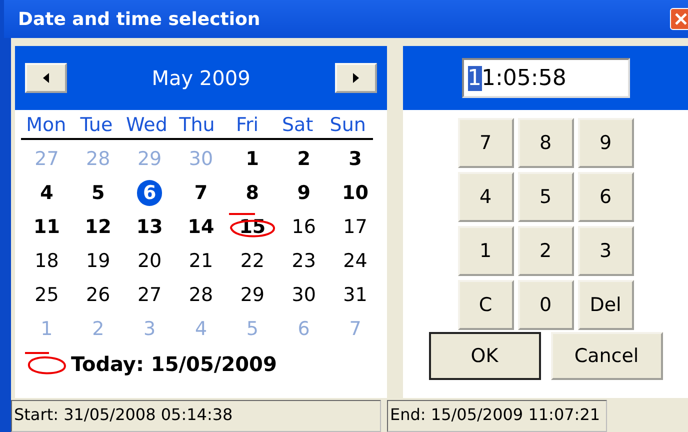  What do you see at coordinates (486, 197) in the screenshot?
I see `keypad-key: 4` at bounding box center [486, 197].